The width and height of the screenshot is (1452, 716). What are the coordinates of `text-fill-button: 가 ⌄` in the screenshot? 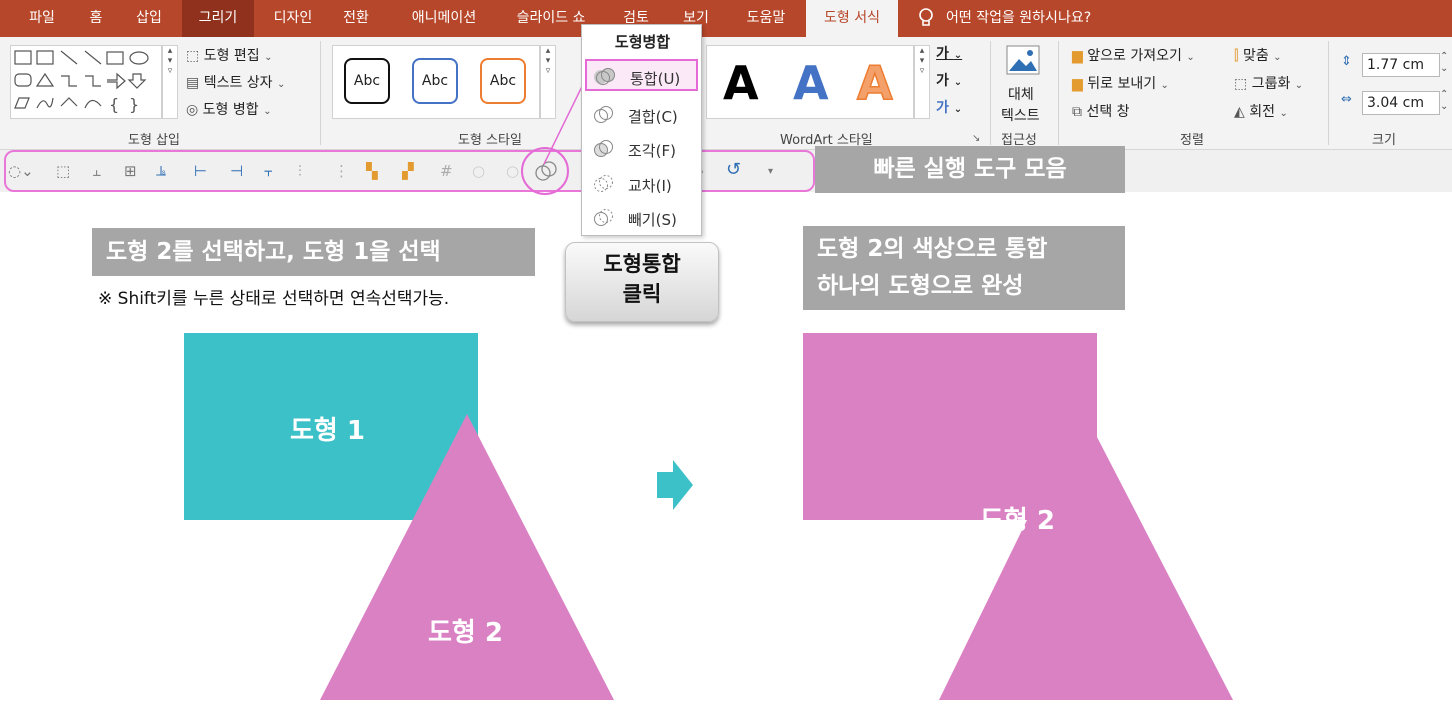 It's located at (949, 53).